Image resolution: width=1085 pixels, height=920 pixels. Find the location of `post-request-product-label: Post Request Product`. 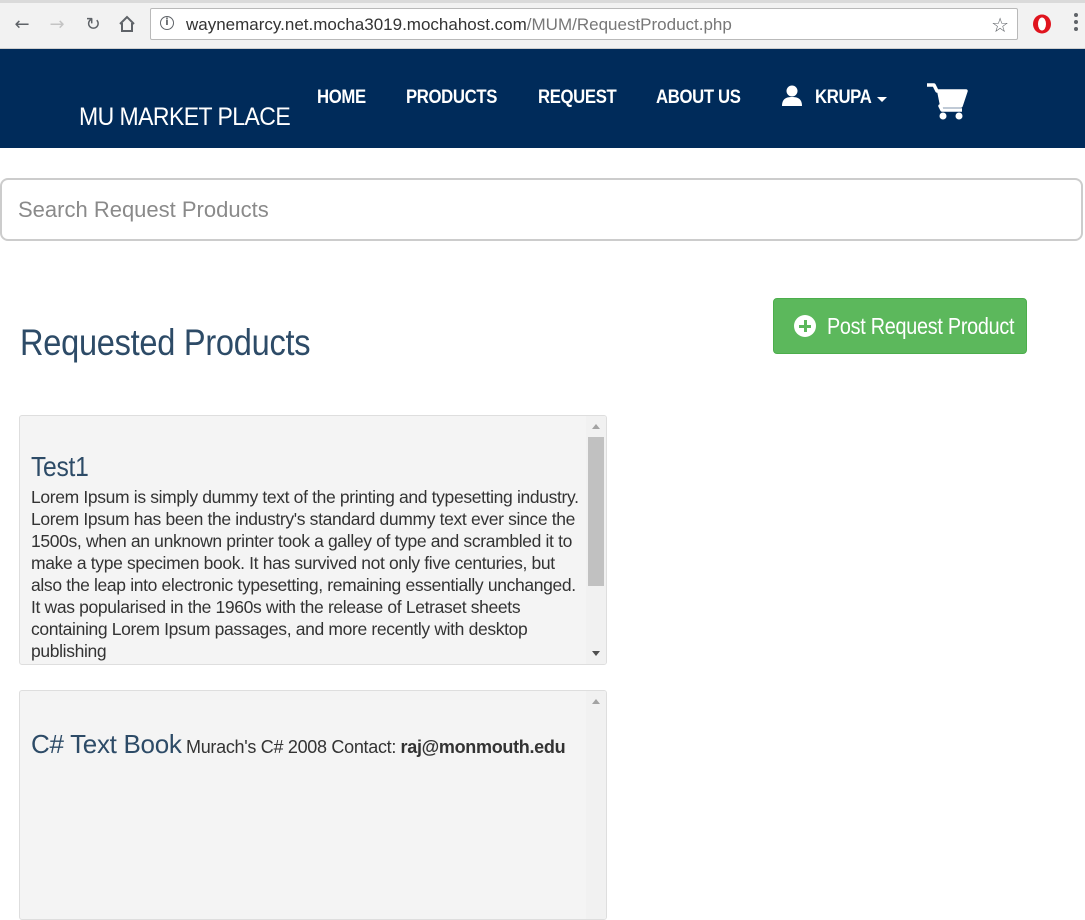

post-request-product-label: Post Request Product is located at coordinates (921, 325).